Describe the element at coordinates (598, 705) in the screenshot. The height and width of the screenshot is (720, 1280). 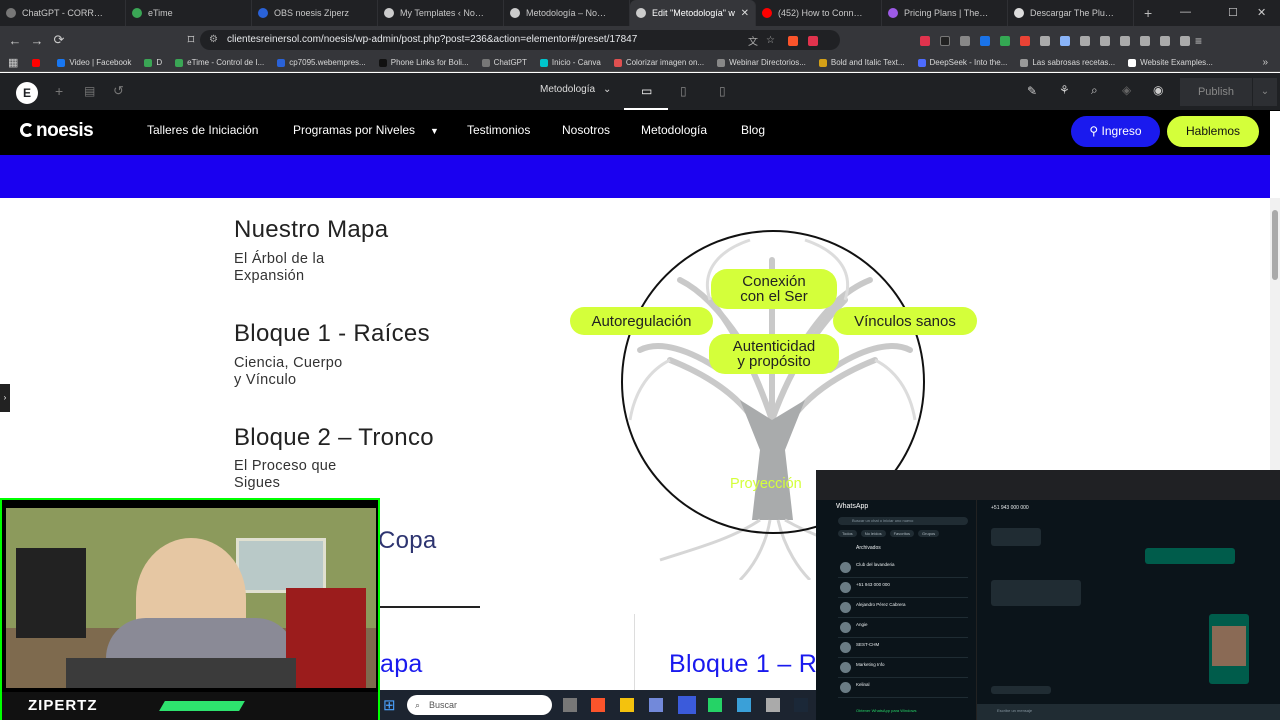
I see `brave-icon` at that location.